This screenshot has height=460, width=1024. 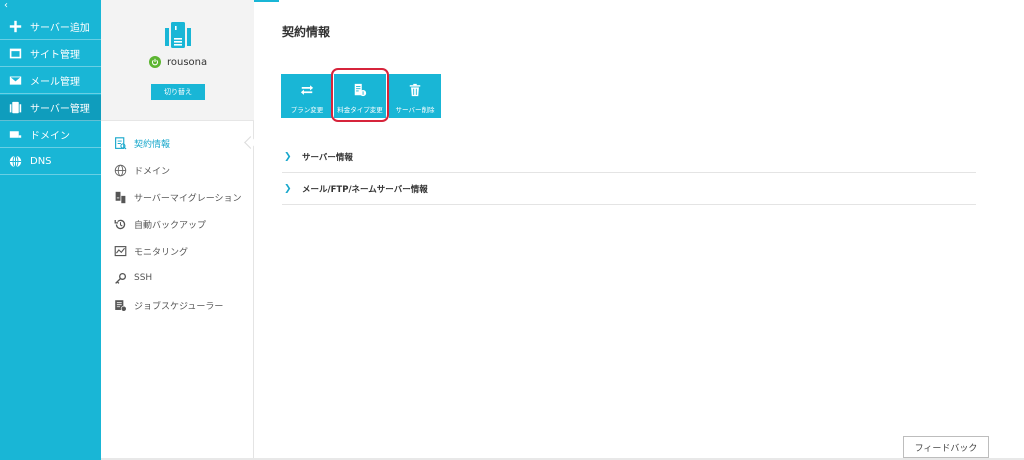 I want to click on button-label: サーバー削除, so click(x=415, y=110).